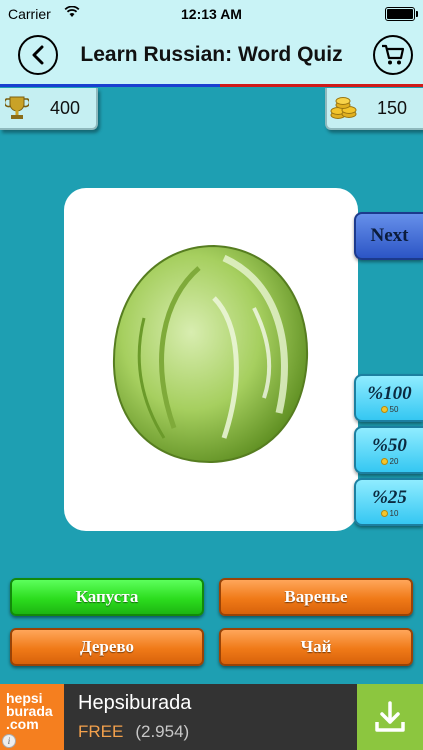 The width and height of the screenshot is (423, 750). What do you see at coordinates (135, 703) in the screenshot?
I see `ad-title: Hepsiburada` at bounding box center [135, 703].